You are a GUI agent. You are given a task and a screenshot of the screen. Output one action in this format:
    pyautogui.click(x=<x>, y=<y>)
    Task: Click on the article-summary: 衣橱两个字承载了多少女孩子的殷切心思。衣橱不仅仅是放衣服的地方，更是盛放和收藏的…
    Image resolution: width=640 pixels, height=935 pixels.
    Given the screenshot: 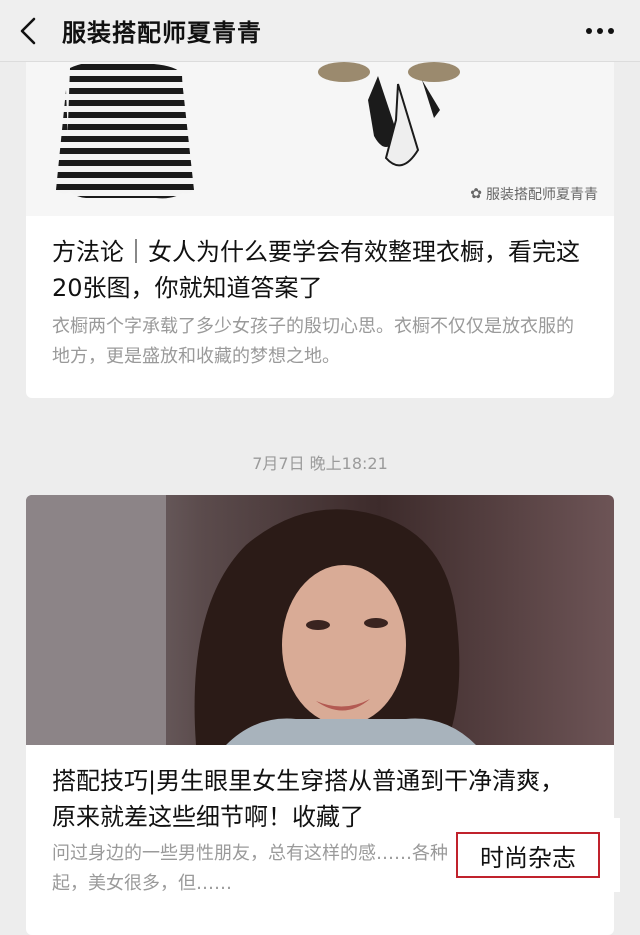 What is the action you would take?
    pyautogui.click(x=313, y=341)
    